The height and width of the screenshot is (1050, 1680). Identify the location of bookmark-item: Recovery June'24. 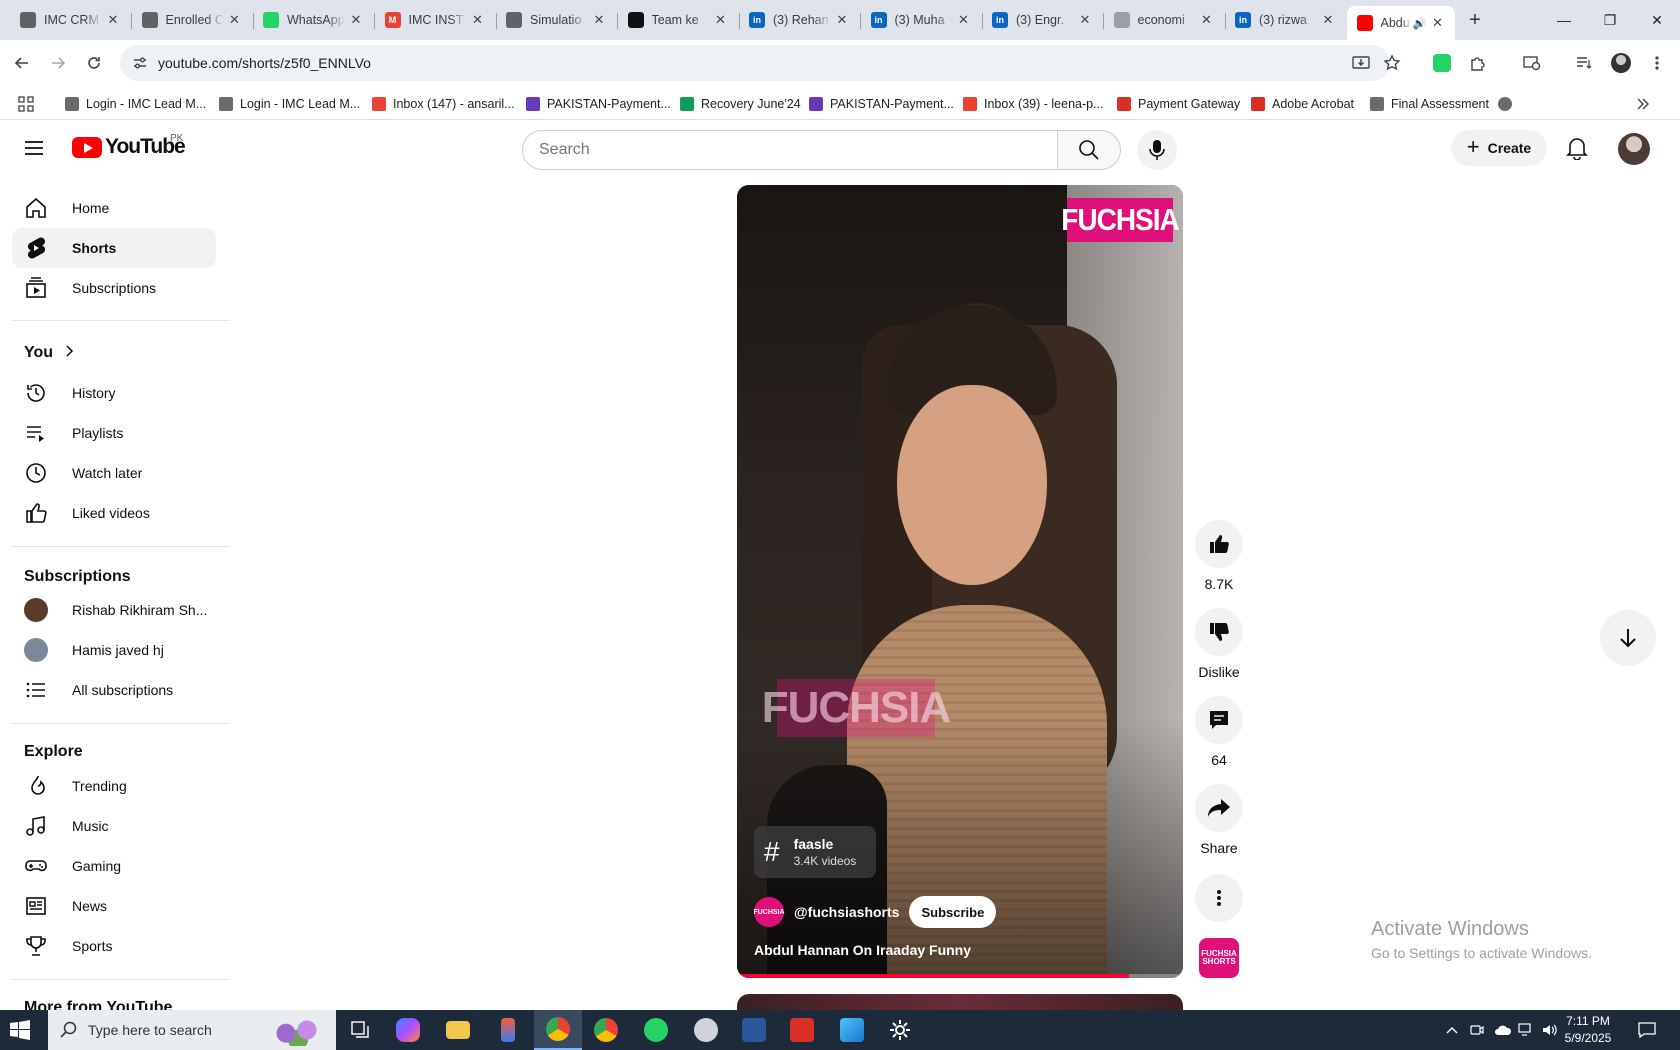
(740, 104).